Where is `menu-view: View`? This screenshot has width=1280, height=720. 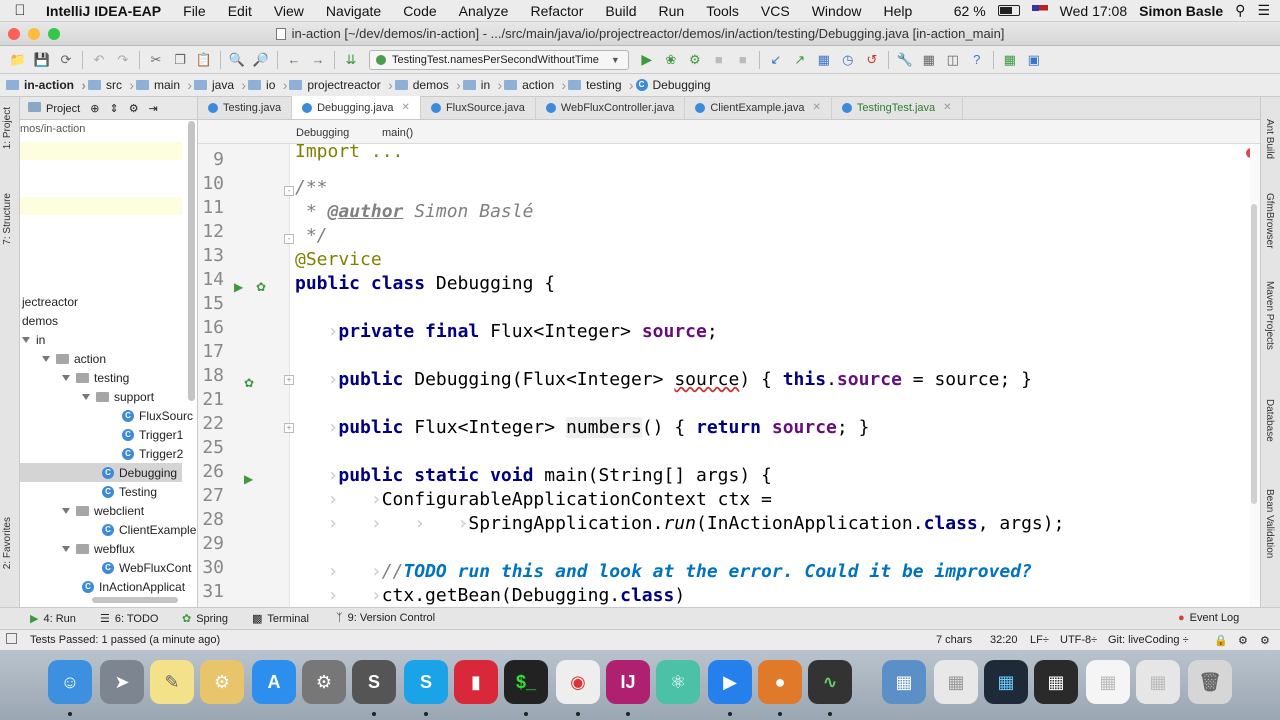 menu-view: View is located at coordinates (289, 11).